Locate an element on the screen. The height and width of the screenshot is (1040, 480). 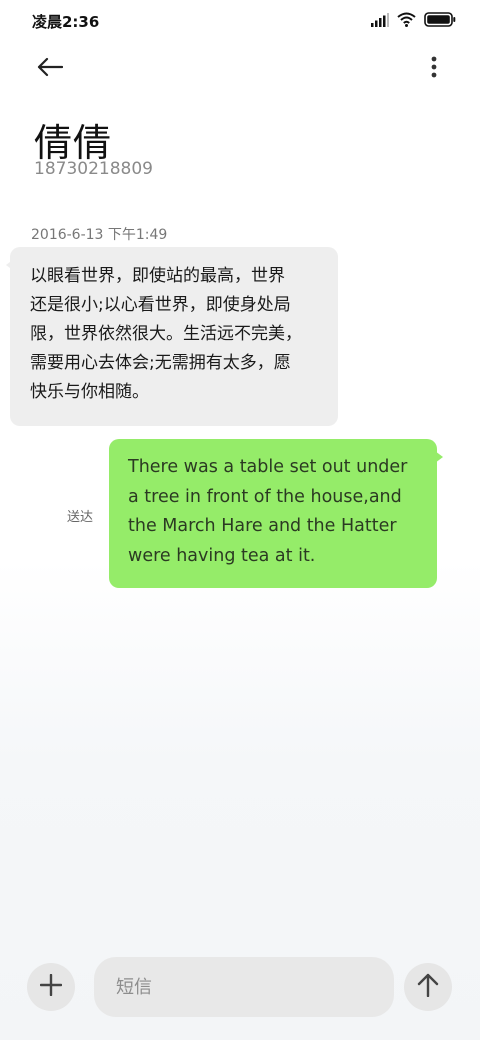
send-button is located at coordinates (428, 987).